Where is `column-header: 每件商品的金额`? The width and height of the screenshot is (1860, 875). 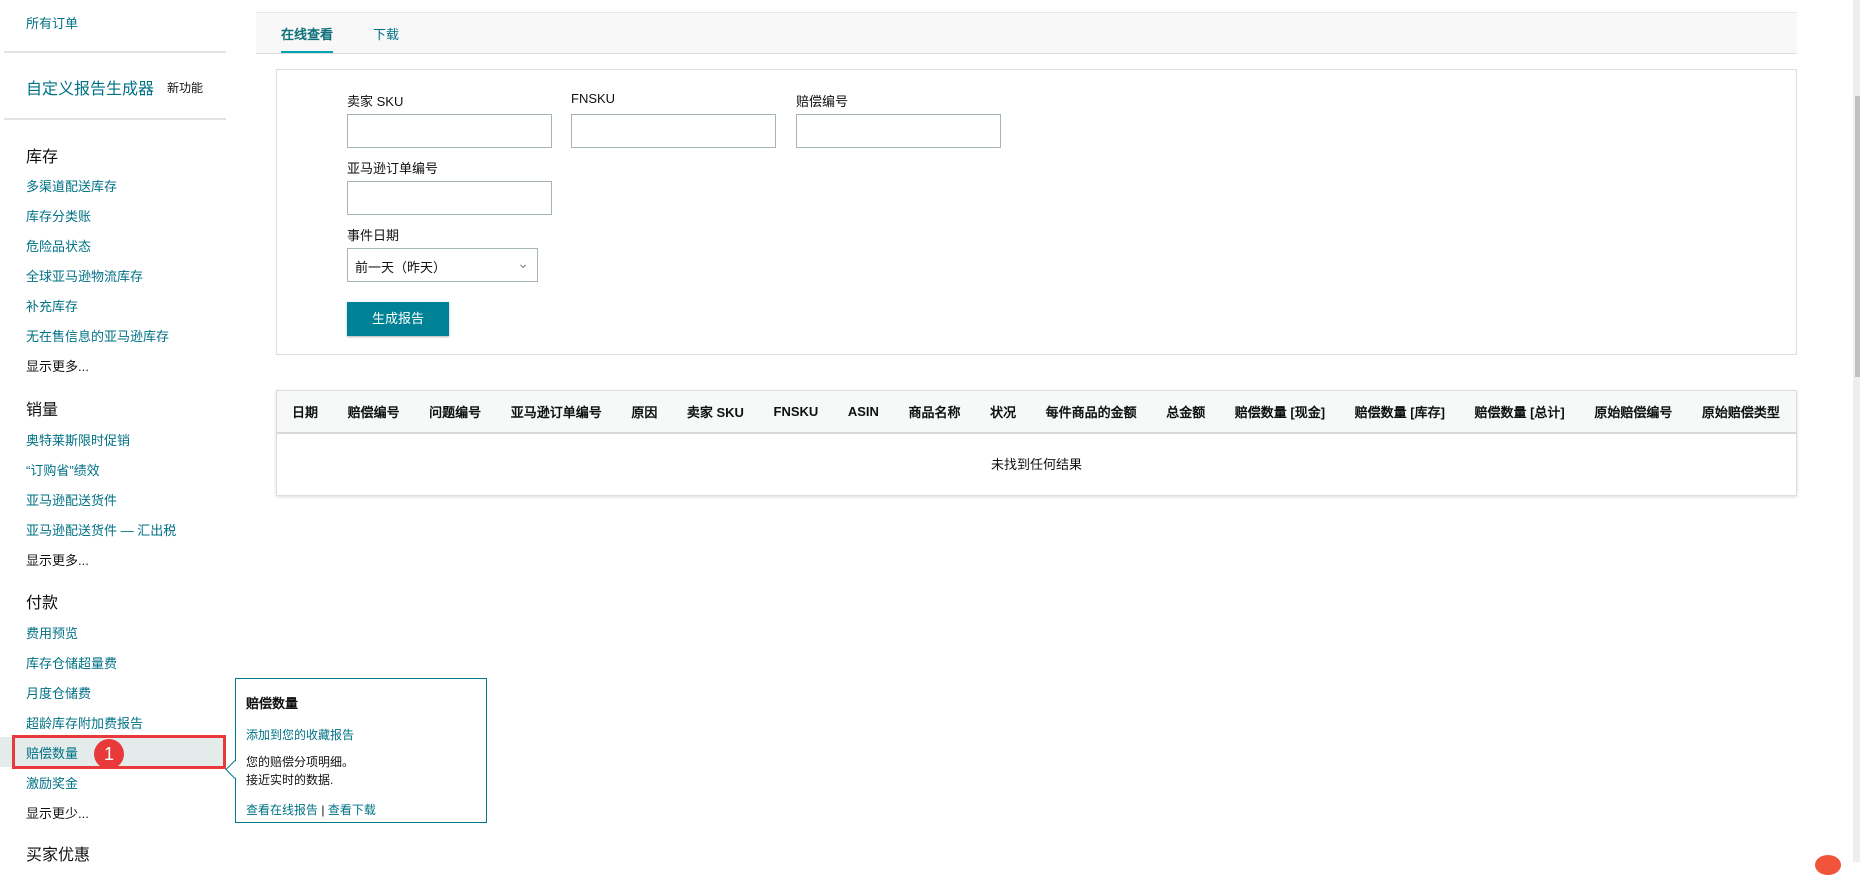
column-header: 每件商品的金额 is located at coordinates (1091, 412).